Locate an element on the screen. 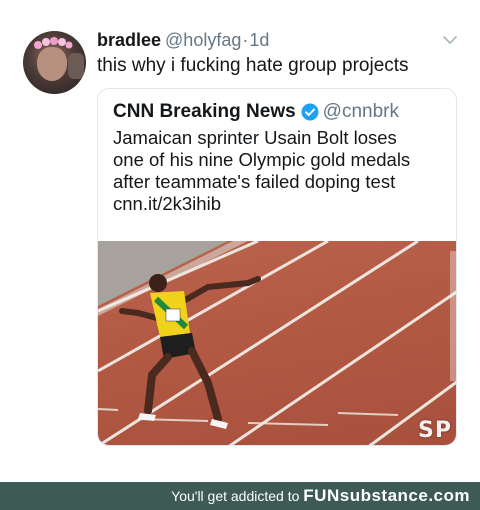  footer-text: You'll get addicted to is located at coordinates (235, 496).